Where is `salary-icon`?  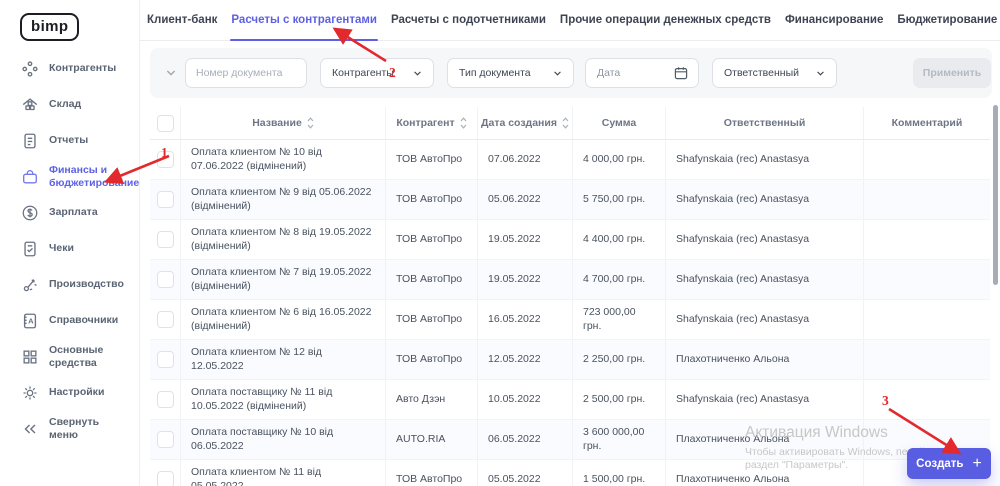 salary-icon is located at coordinates (30, 213).